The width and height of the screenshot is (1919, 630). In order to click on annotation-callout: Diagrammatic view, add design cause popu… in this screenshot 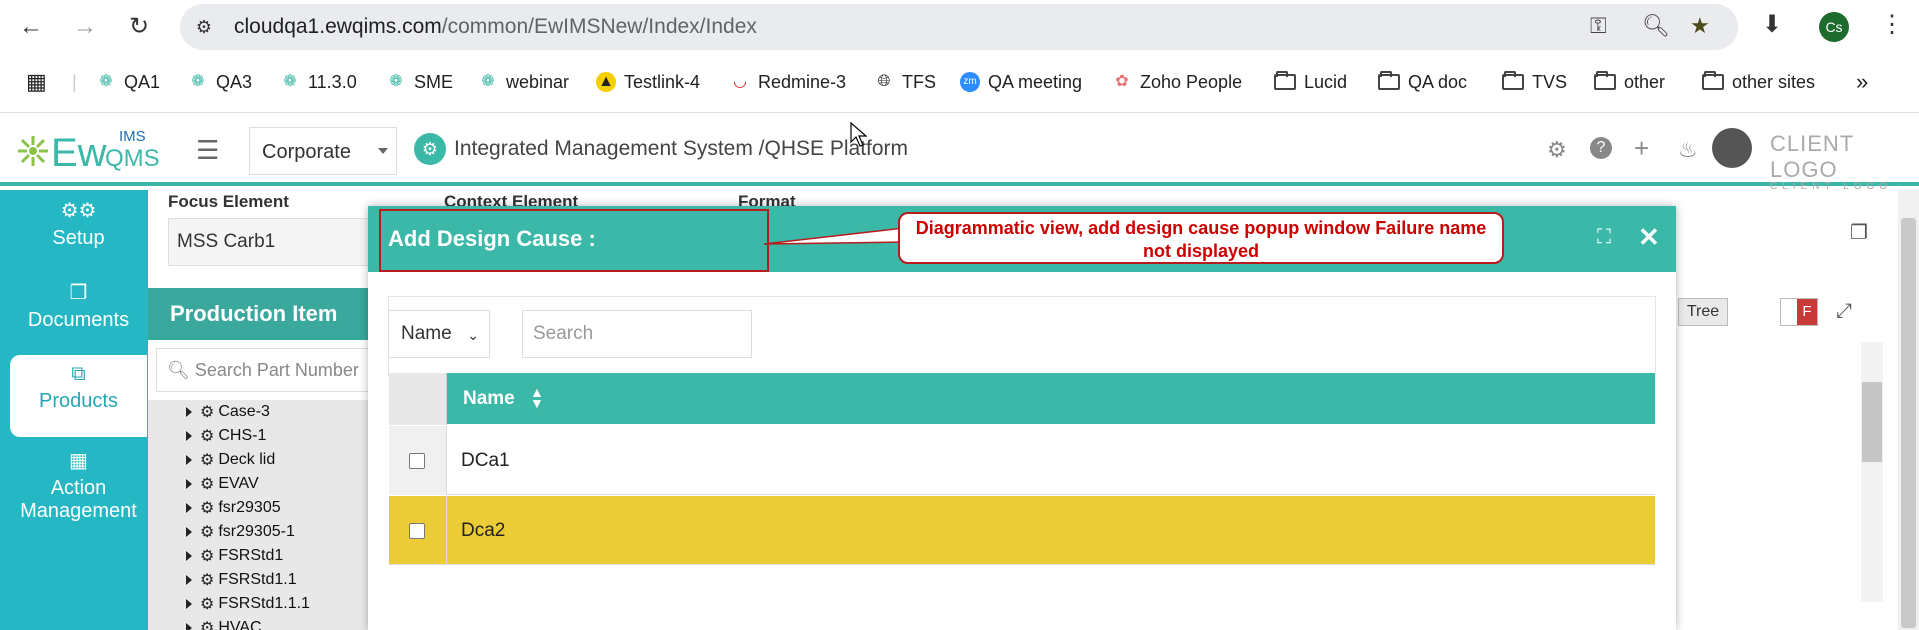, I will do `click(1201, 238)`.